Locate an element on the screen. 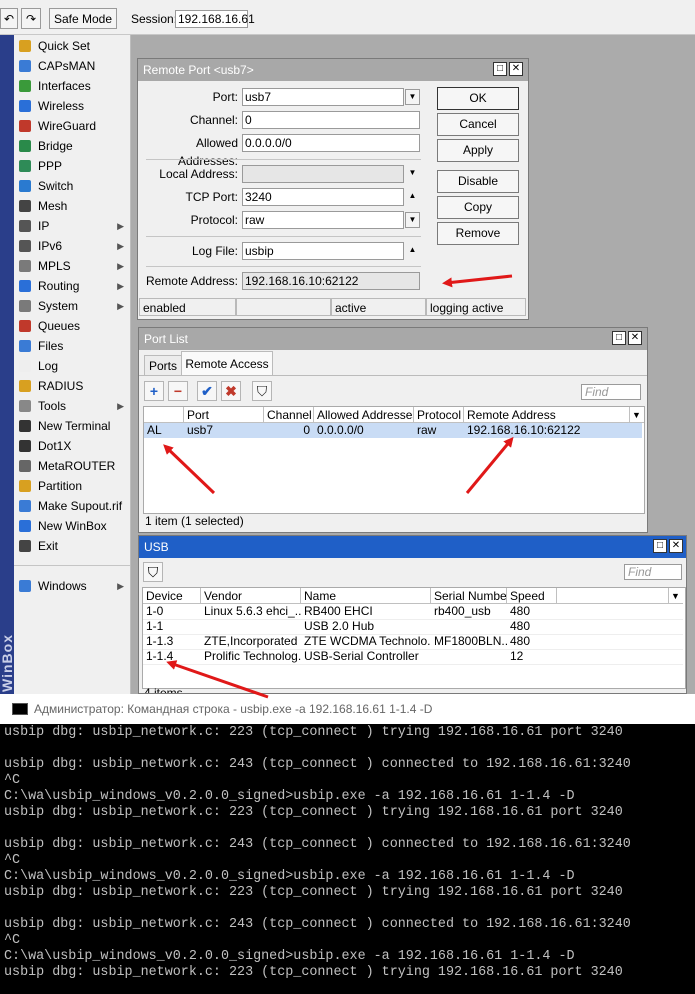 Image resolution: width=695 pixels, height=994 pixels. annotation-arrow-flags is located at coordinates (189, 469).